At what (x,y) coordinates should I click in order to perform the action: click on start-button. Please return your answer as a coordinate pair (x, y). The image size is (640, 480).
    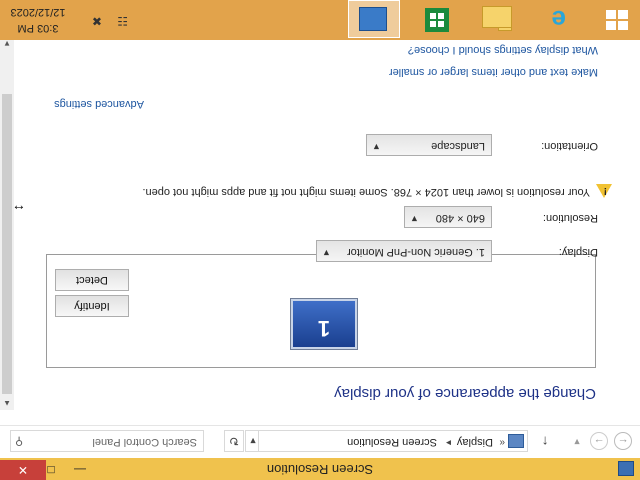
    Looking at the image, I should click on (617, 20).